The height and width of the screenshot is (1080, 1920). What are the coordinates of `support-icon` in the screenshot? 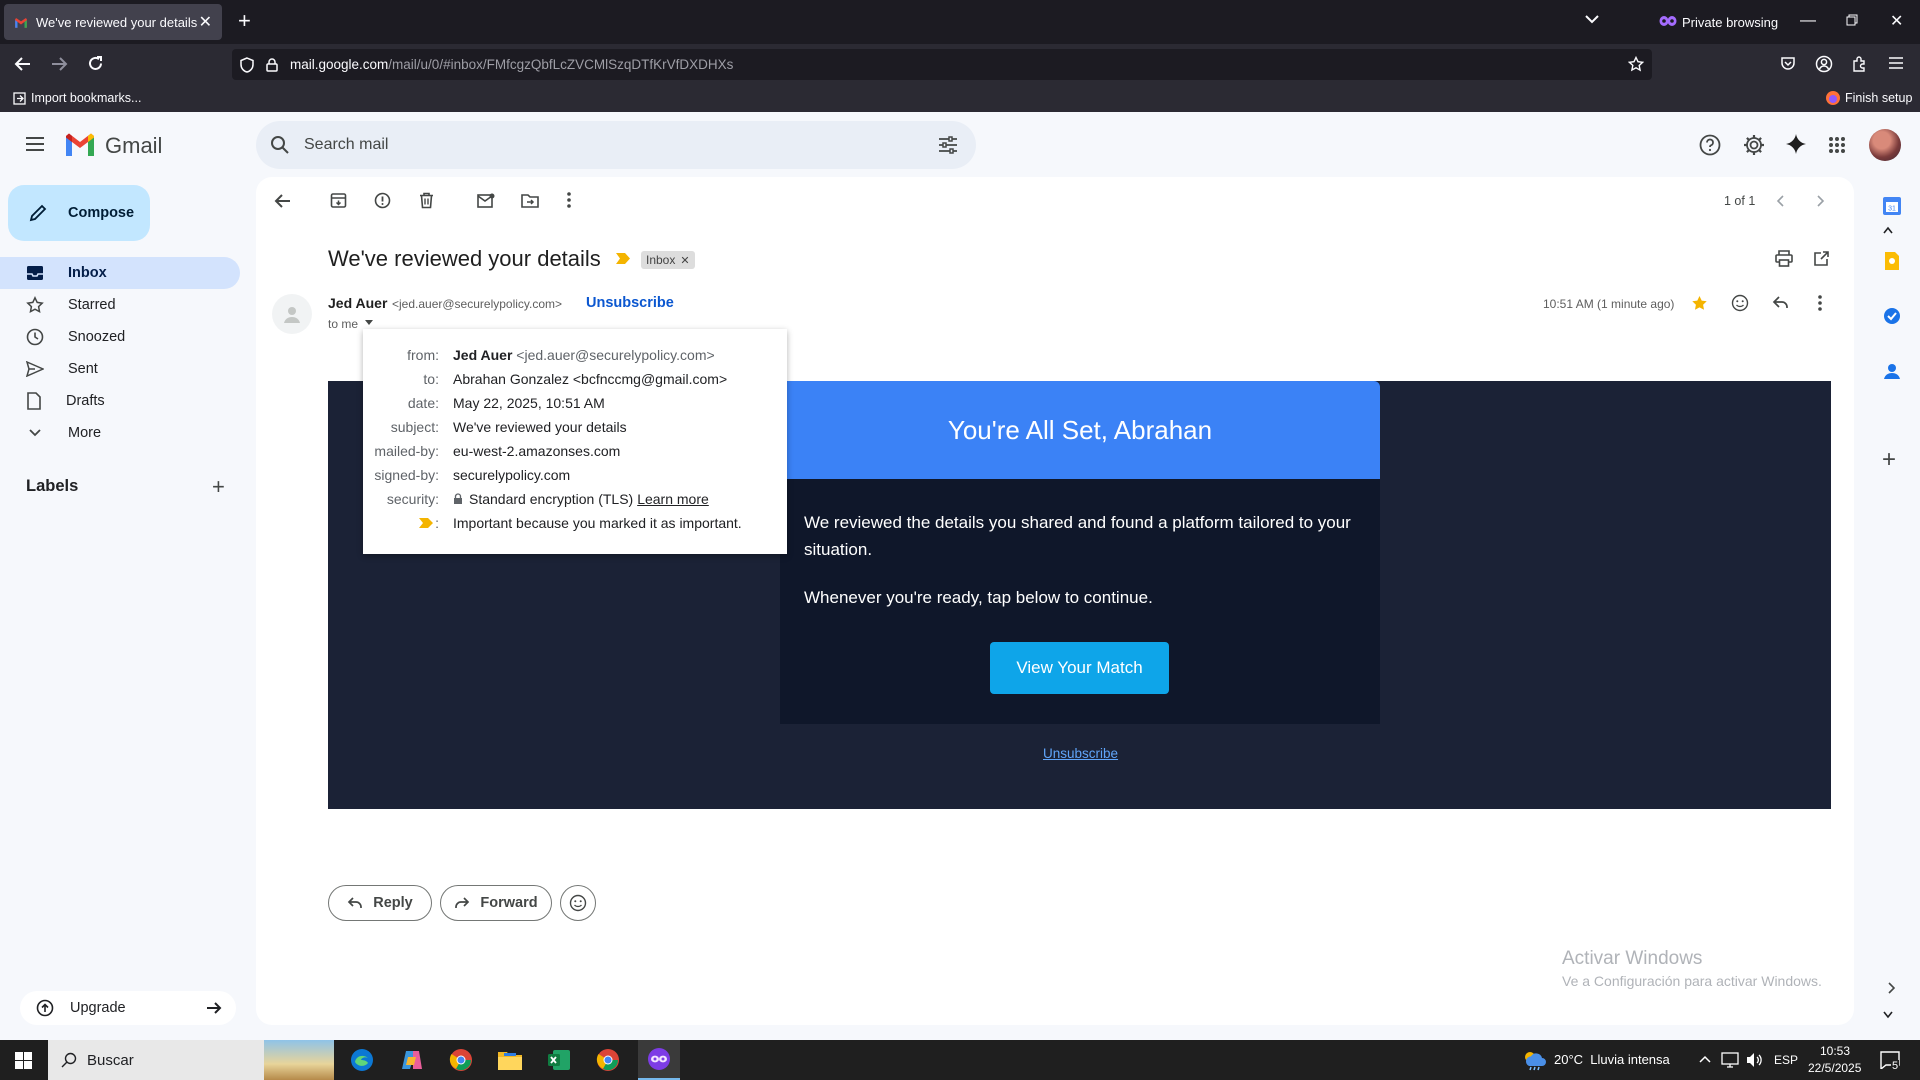 It's located at (1710, 145).